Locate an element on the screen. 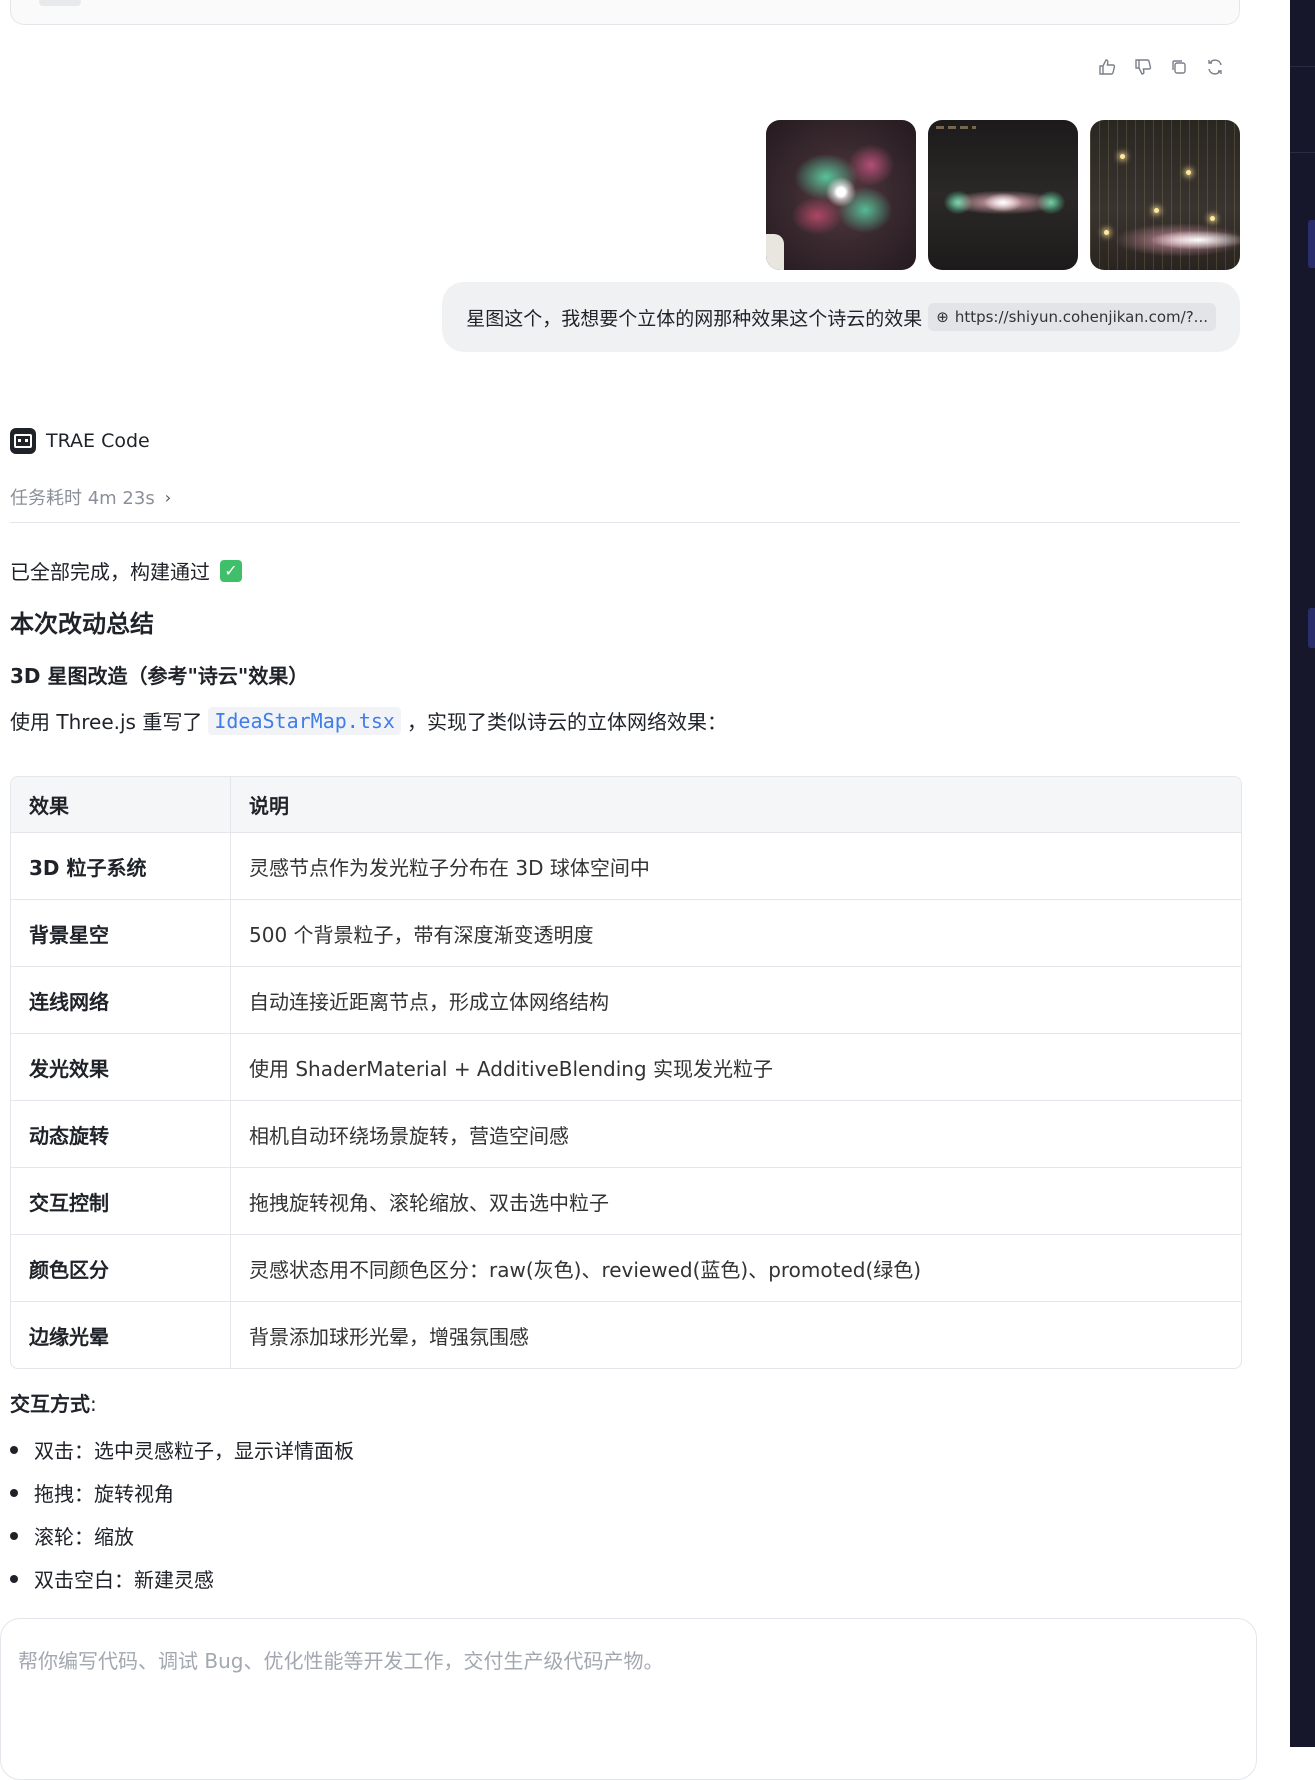 Image resolution: width=1315 pixels, height=1780 pixels. inline-code: IdeaStarMap.tsx is located at coordinates (304, 720).